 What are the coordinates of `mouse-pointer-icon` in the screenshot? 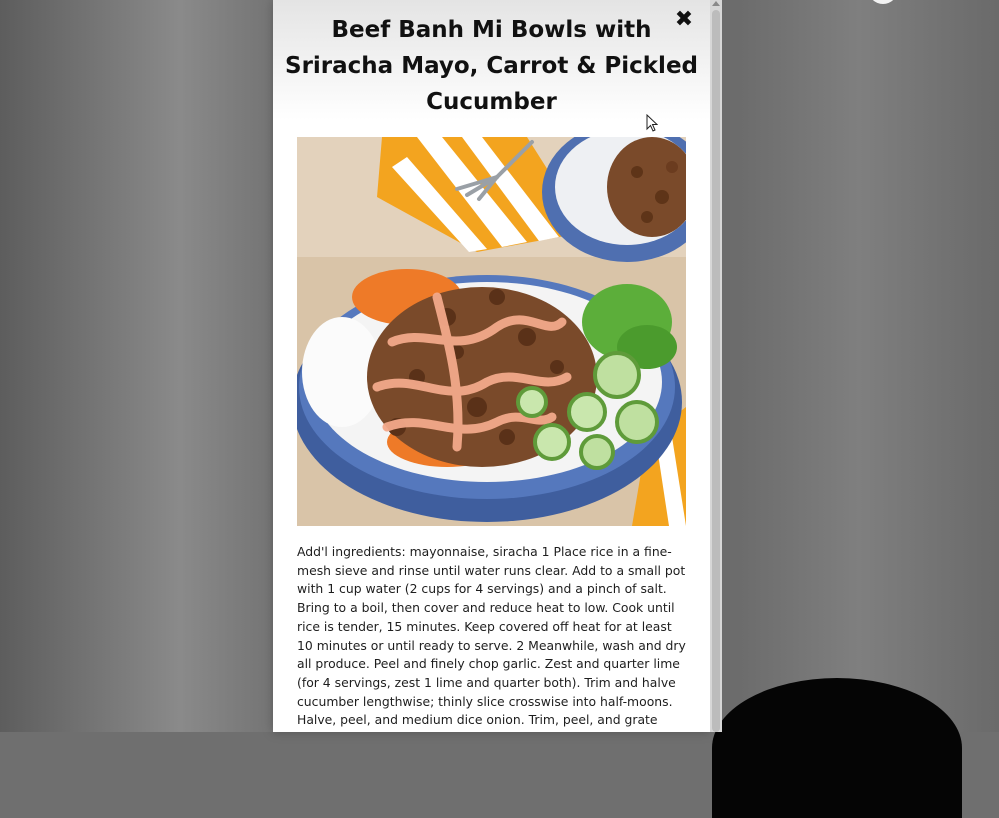 It's located at (652, 123).